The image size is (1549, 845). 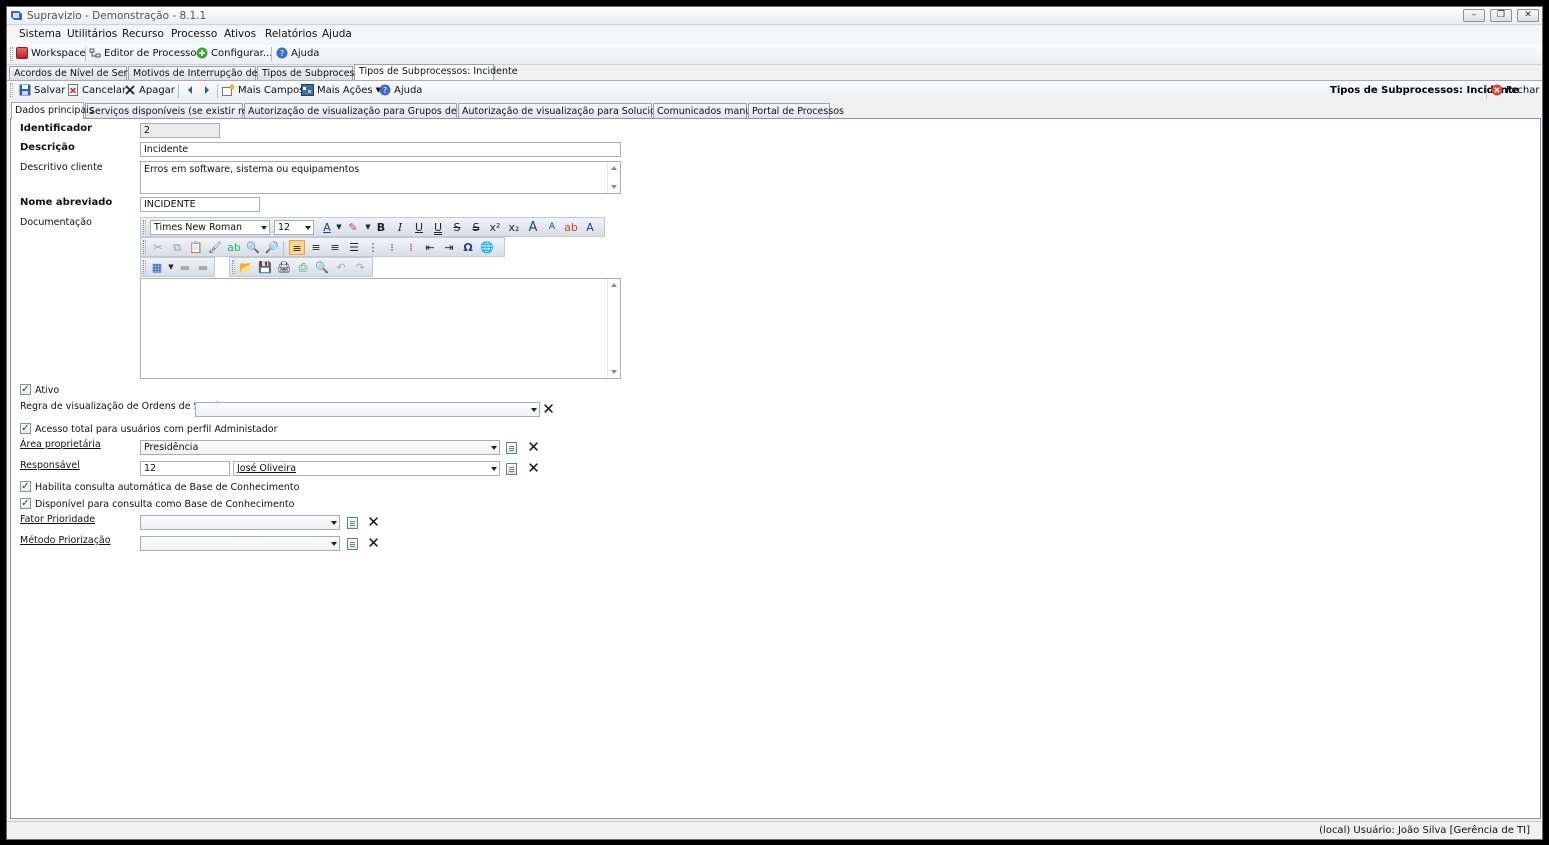 I want to click on tab-portal-processos: Portal de Processos, so click(x=796, y=110).